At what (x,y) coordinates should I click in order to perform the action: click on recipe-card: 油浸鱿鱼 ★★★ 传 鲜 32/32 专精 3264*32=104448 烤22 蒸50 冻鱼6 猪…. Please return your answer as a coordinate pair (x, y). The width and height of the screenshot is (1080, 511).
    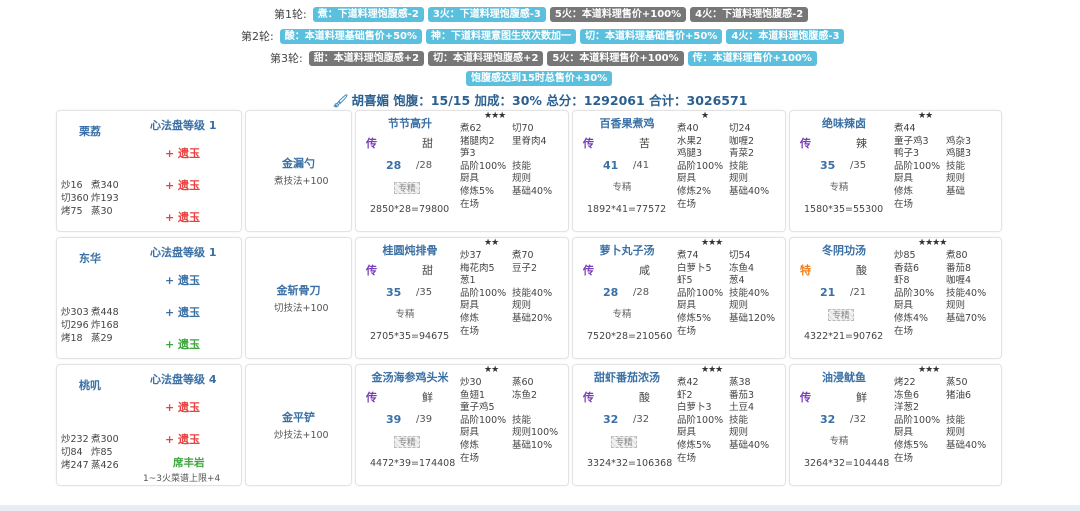
    Looking at the image, I should click on (895, 425).